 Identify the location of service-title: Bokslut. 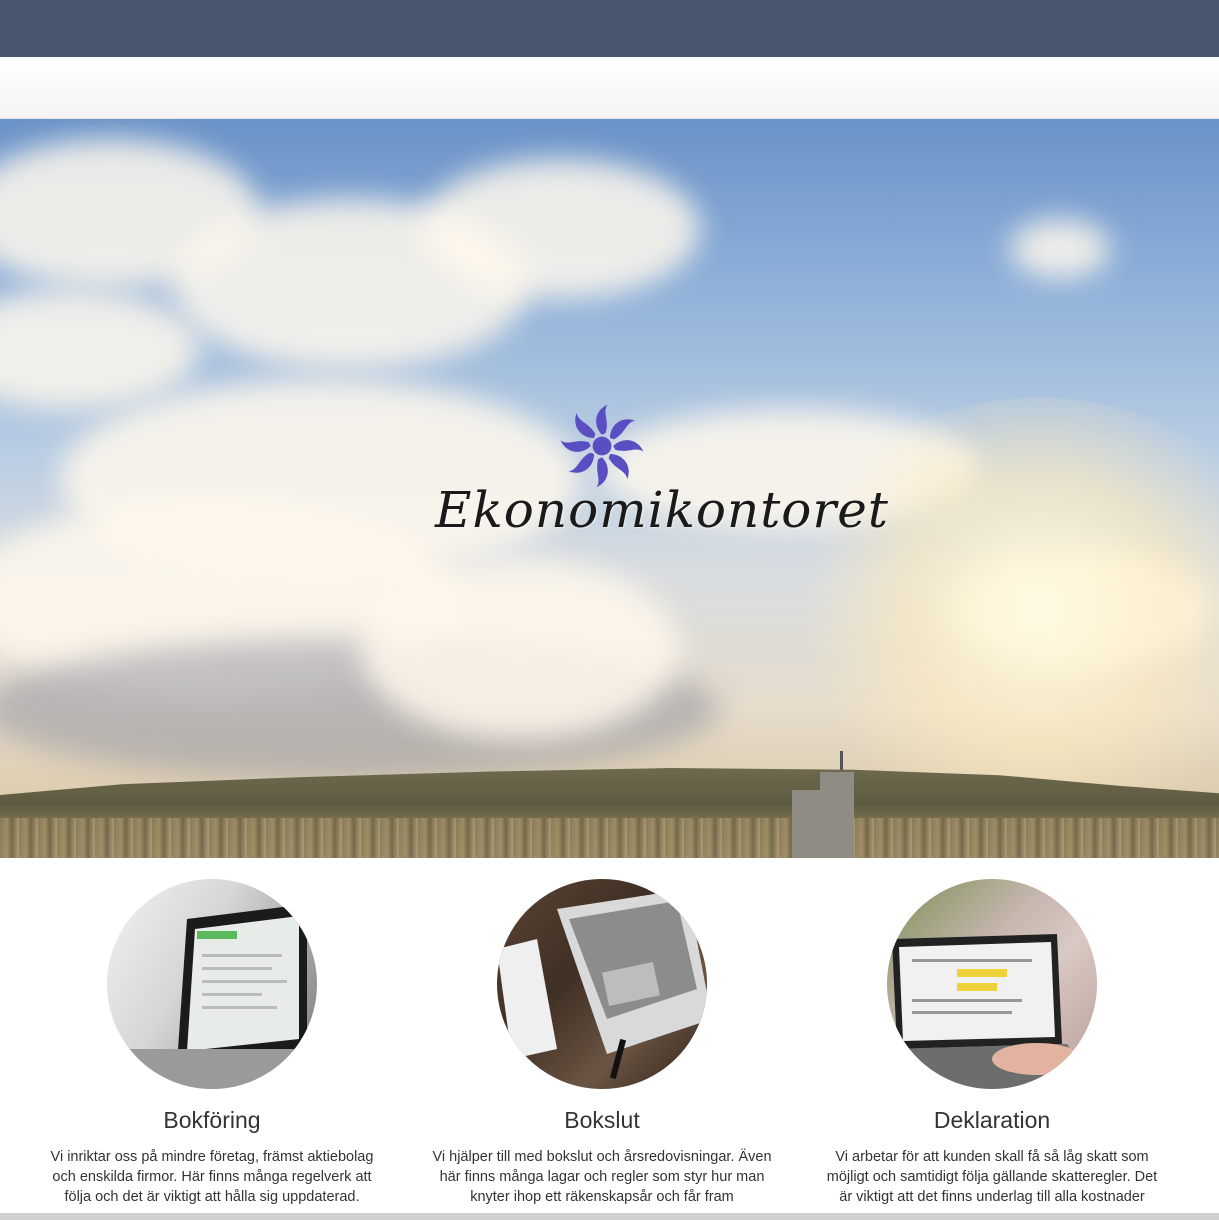
(602, 1120).